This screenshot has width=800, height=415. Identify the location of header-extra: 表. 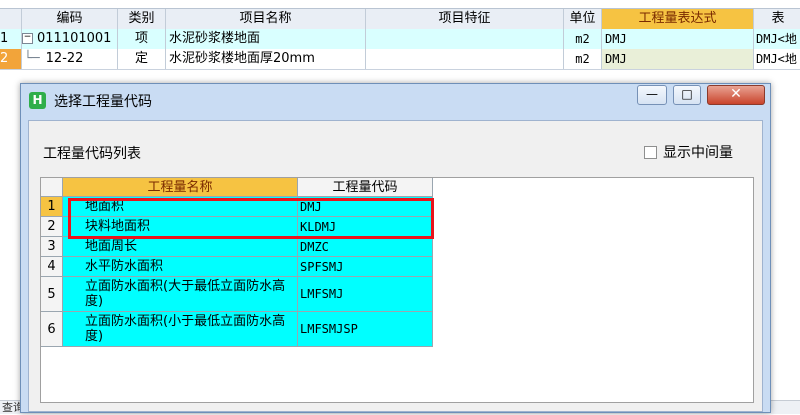
(777, 19).